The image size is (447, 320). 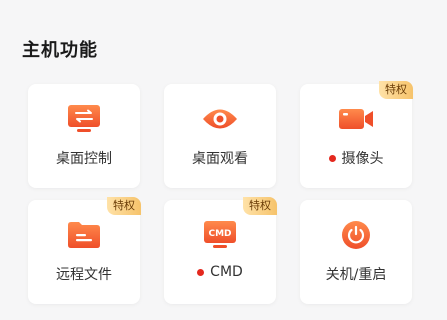 I want to click on card-desktop-control: 桌面控制, so click(x=84, y=136).